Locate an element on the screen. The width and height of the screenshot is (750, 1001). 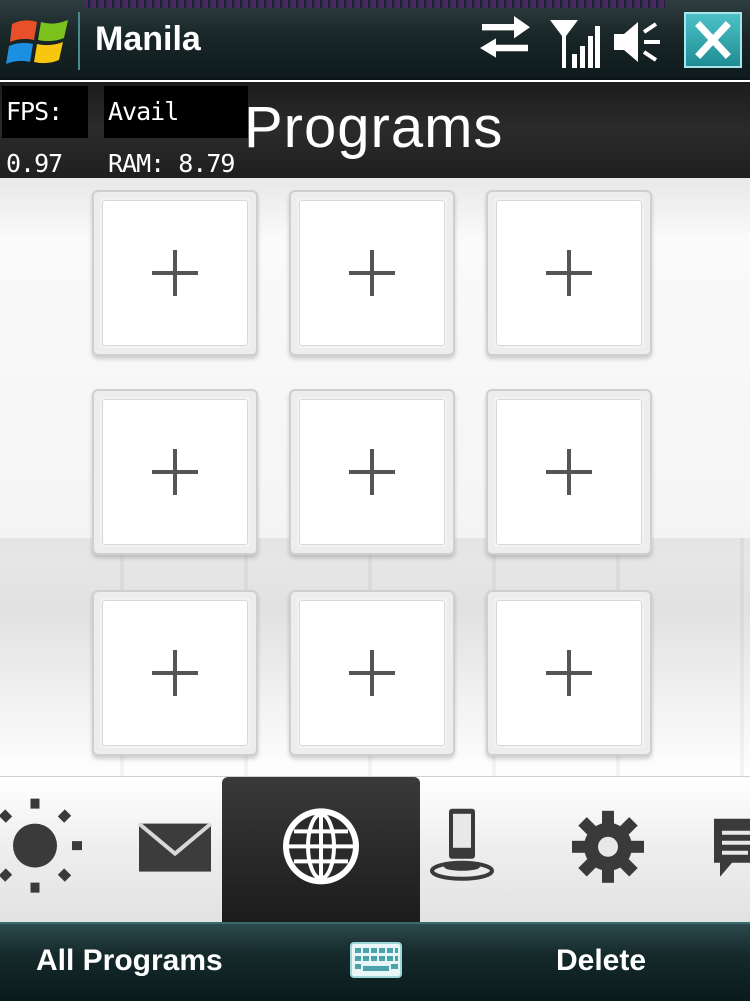
close-button is located at coordinates (713, 40).